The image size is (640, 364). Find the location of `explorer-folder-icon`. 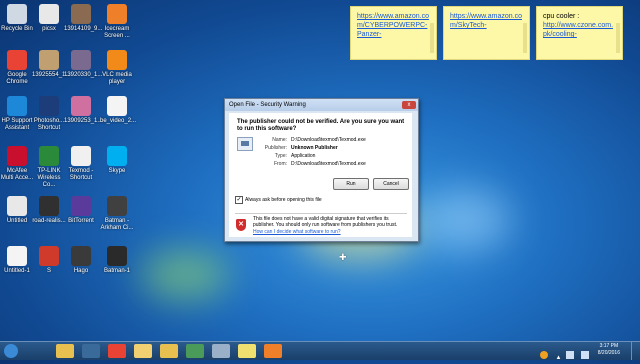

explorer-folder-icon is located at coordinates (65, 351).